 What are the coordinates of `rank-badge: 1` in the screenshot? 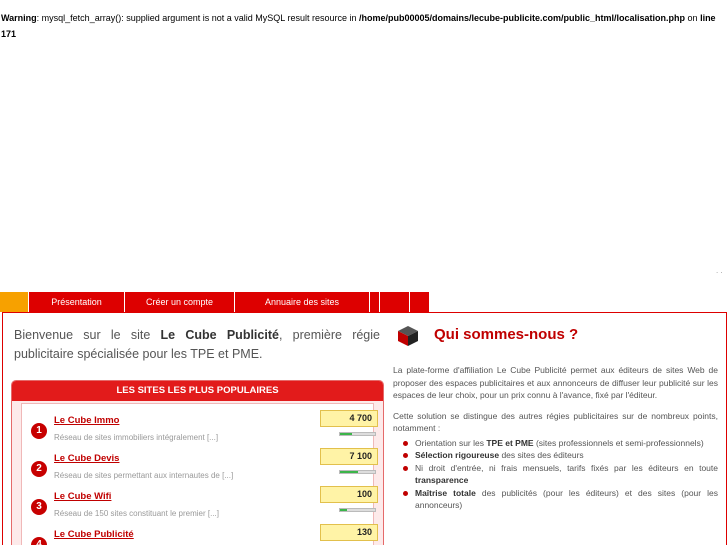 It's located at (39, 431).